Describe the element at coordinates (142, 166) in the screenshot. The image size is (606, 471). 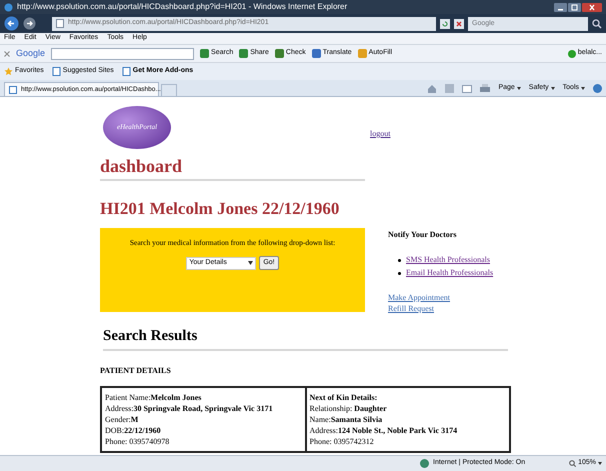
I see `page-title: dashboard` at that location.